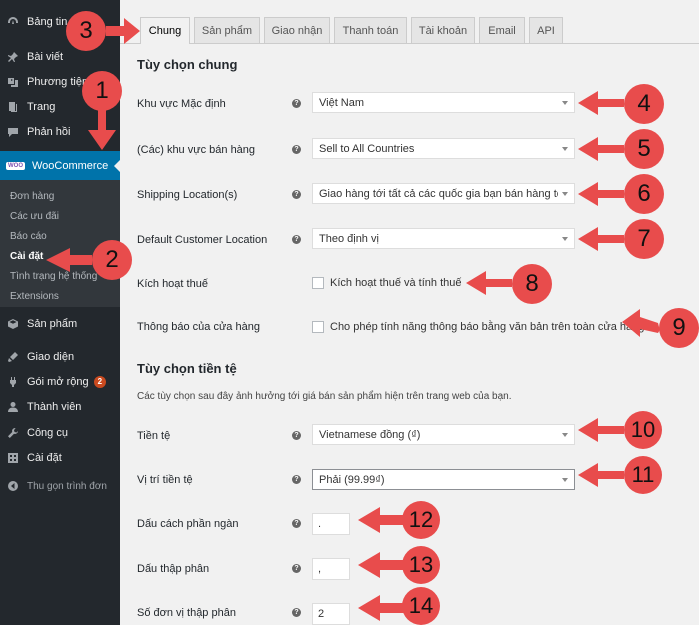  Describe the element at coordinates (395, 283) in the screenshot. I see `enable-taxes-checkbox-label: Kích hoạt thuế và tính thuế` at that location.